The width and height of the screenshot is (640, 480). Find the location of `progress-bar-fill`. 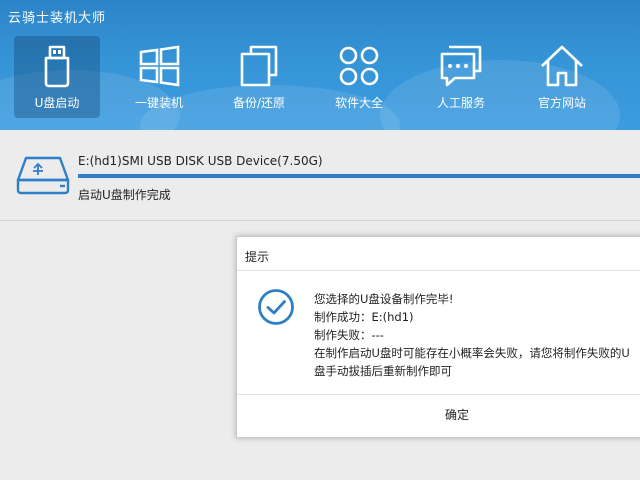

progress-bar-fill is located at coordinates (359, 176).